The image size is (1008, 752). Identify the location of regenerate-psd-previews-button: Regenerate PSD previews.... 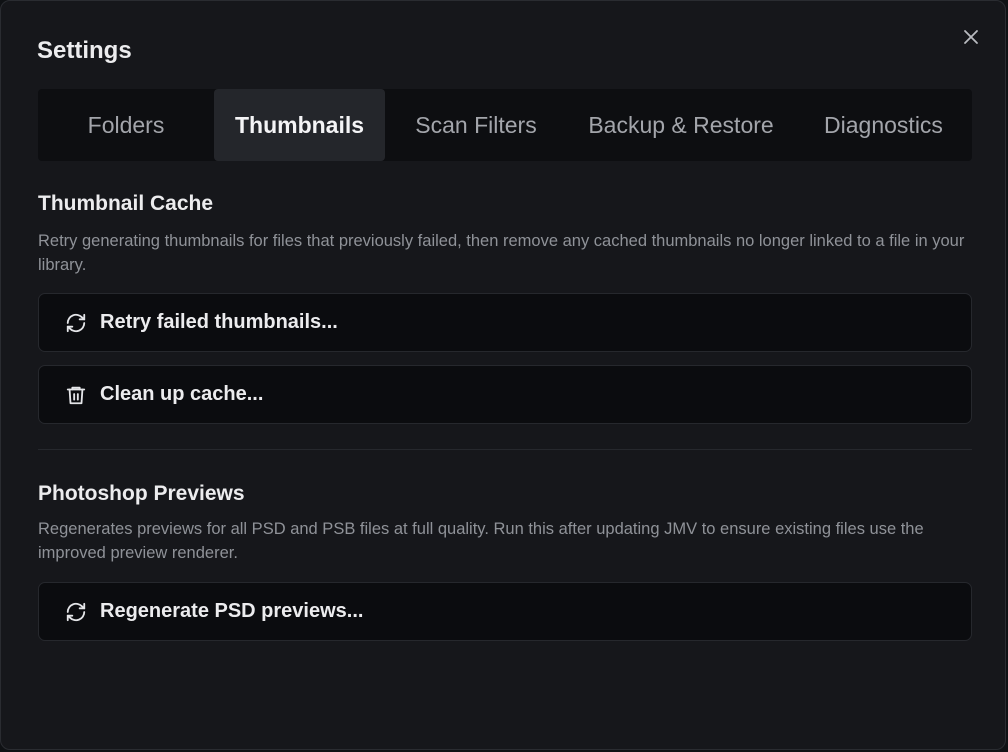
(505, 611).